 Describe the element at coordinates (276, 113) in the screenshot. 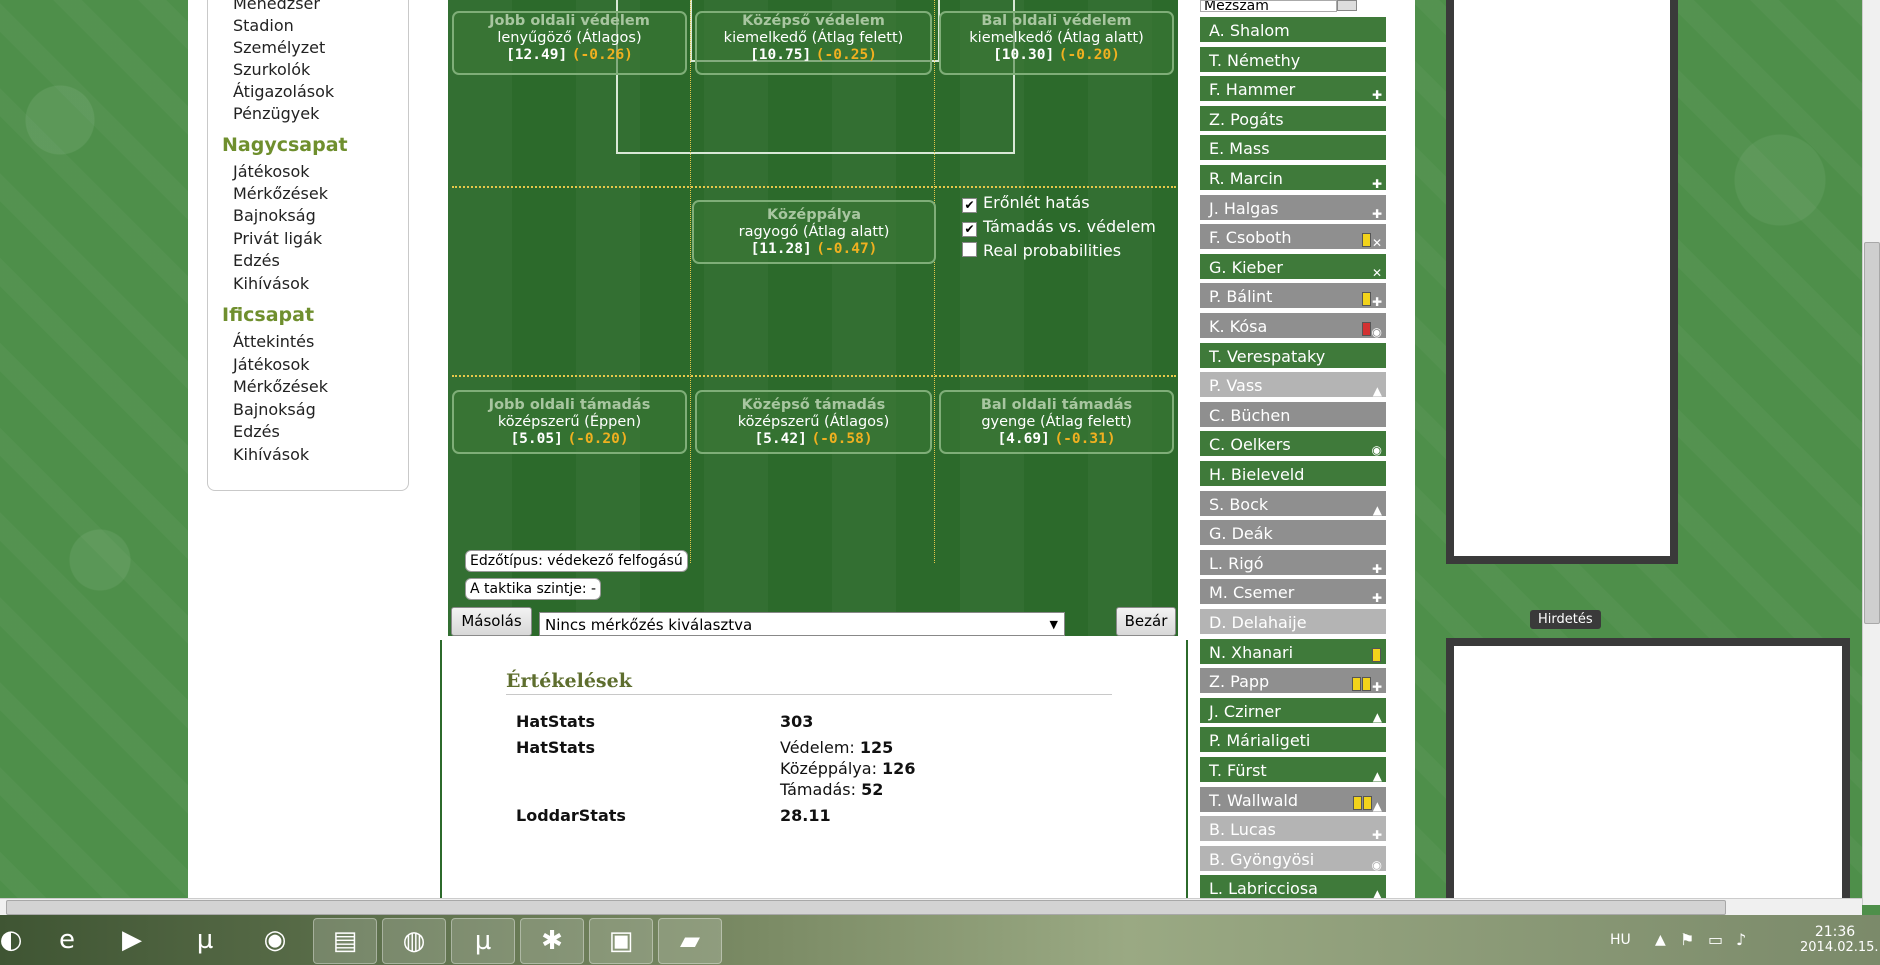

I see `nav-item-penzugyek: Pénzügyek` at that location.